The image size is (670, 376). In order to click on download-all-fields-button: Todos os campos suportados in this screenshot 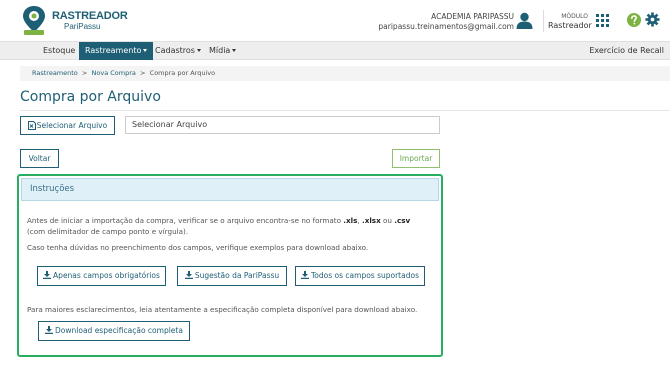, I will do `click(360, 276)`.